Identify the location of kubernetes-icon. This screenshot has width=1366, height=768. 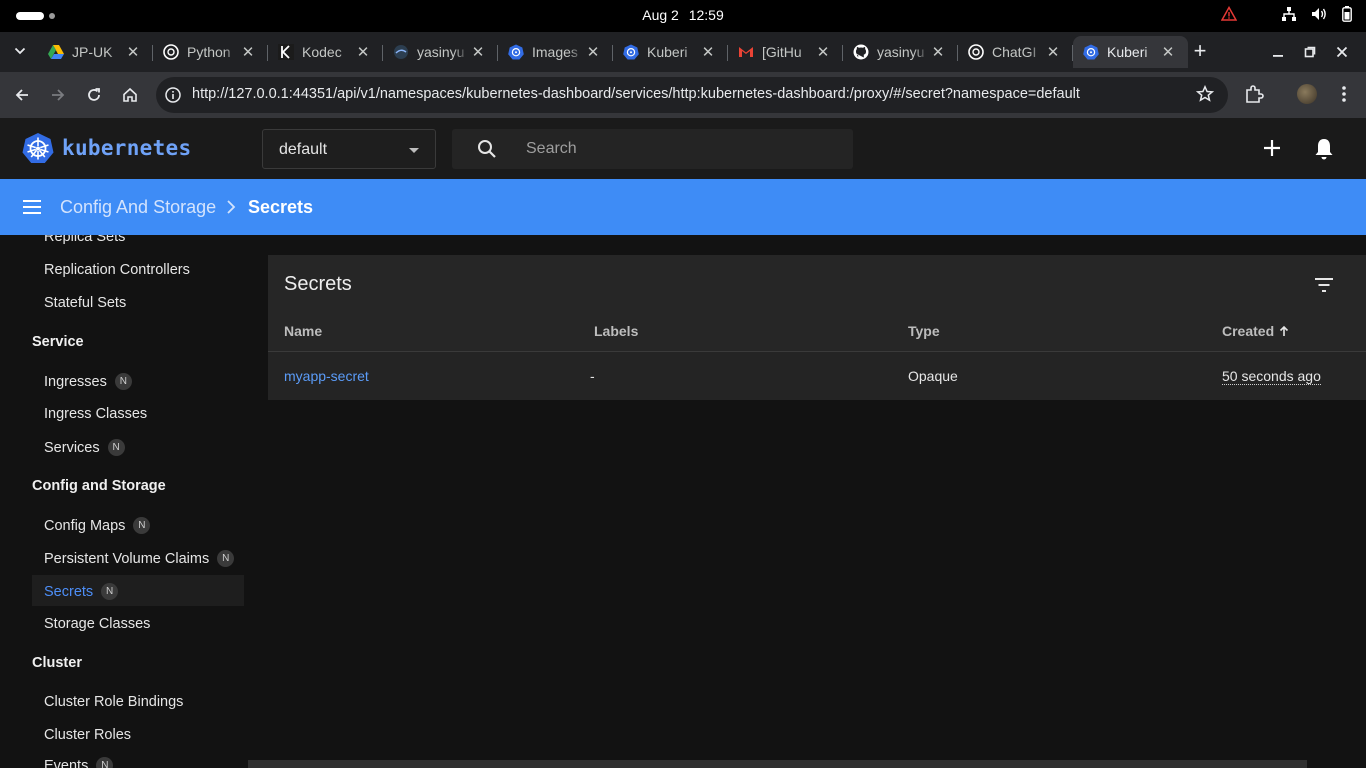
(1091, 52).